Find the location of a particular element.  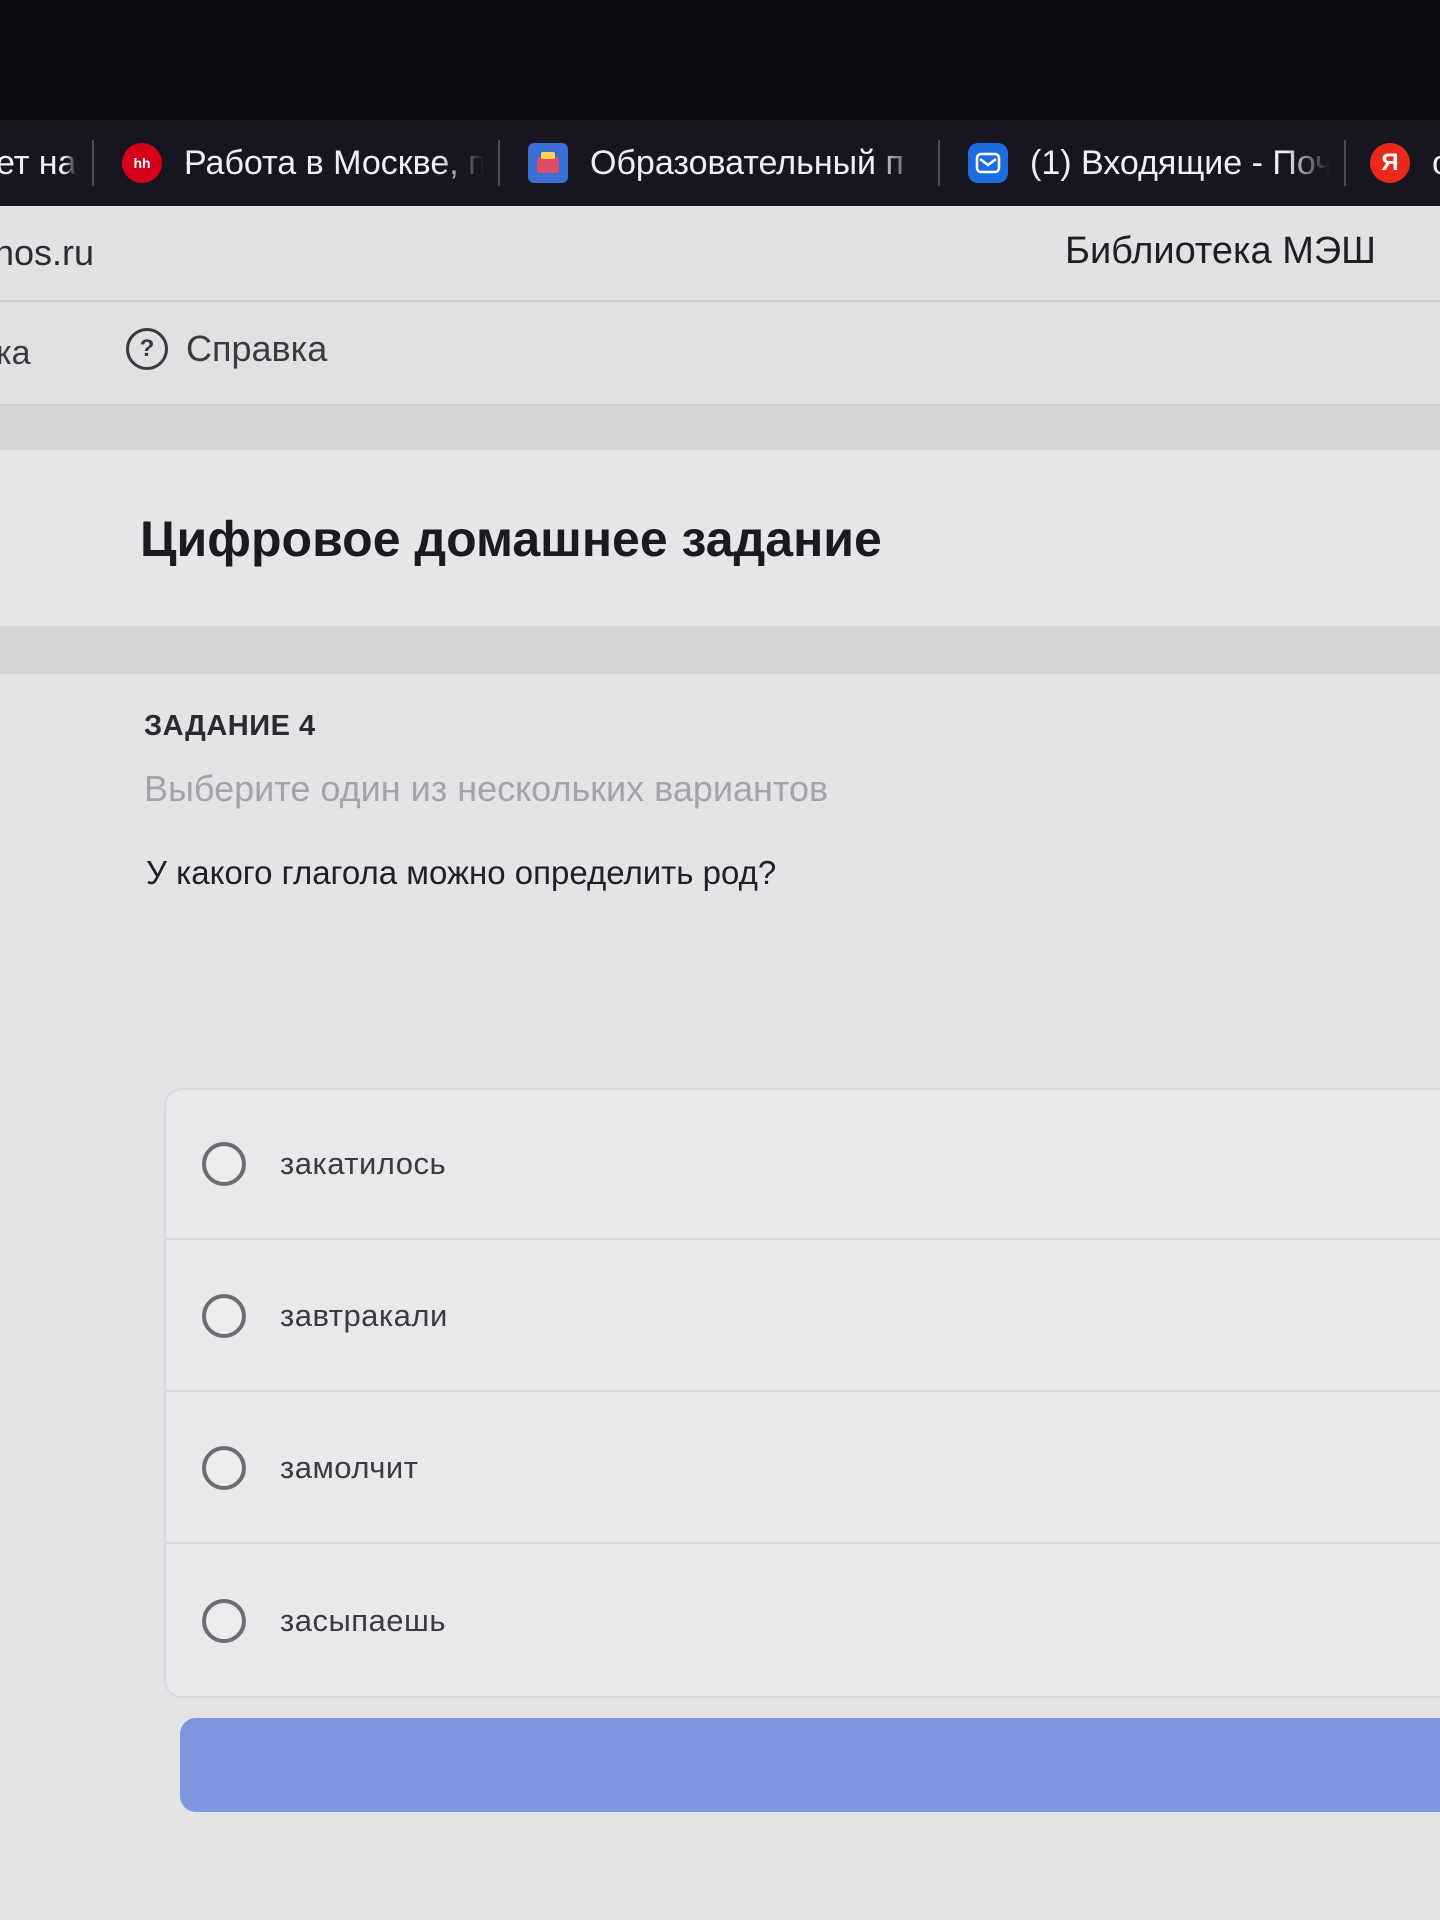

address-url: nos.ru is located at coordinates (47, 252).